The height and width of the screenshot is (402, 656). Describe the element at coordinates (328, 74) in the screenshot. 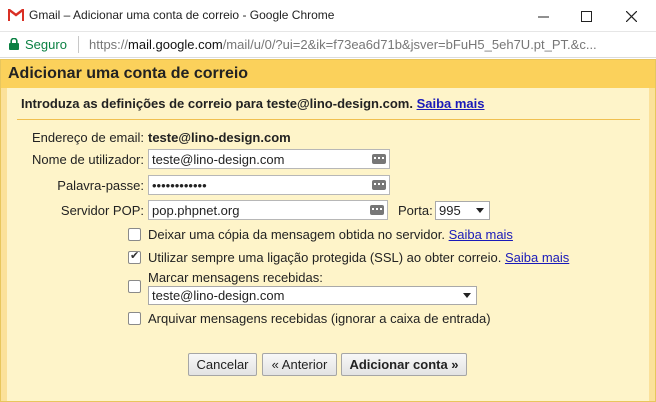

I see `dialog-header: Adicionar uma conta de correio` at that location.